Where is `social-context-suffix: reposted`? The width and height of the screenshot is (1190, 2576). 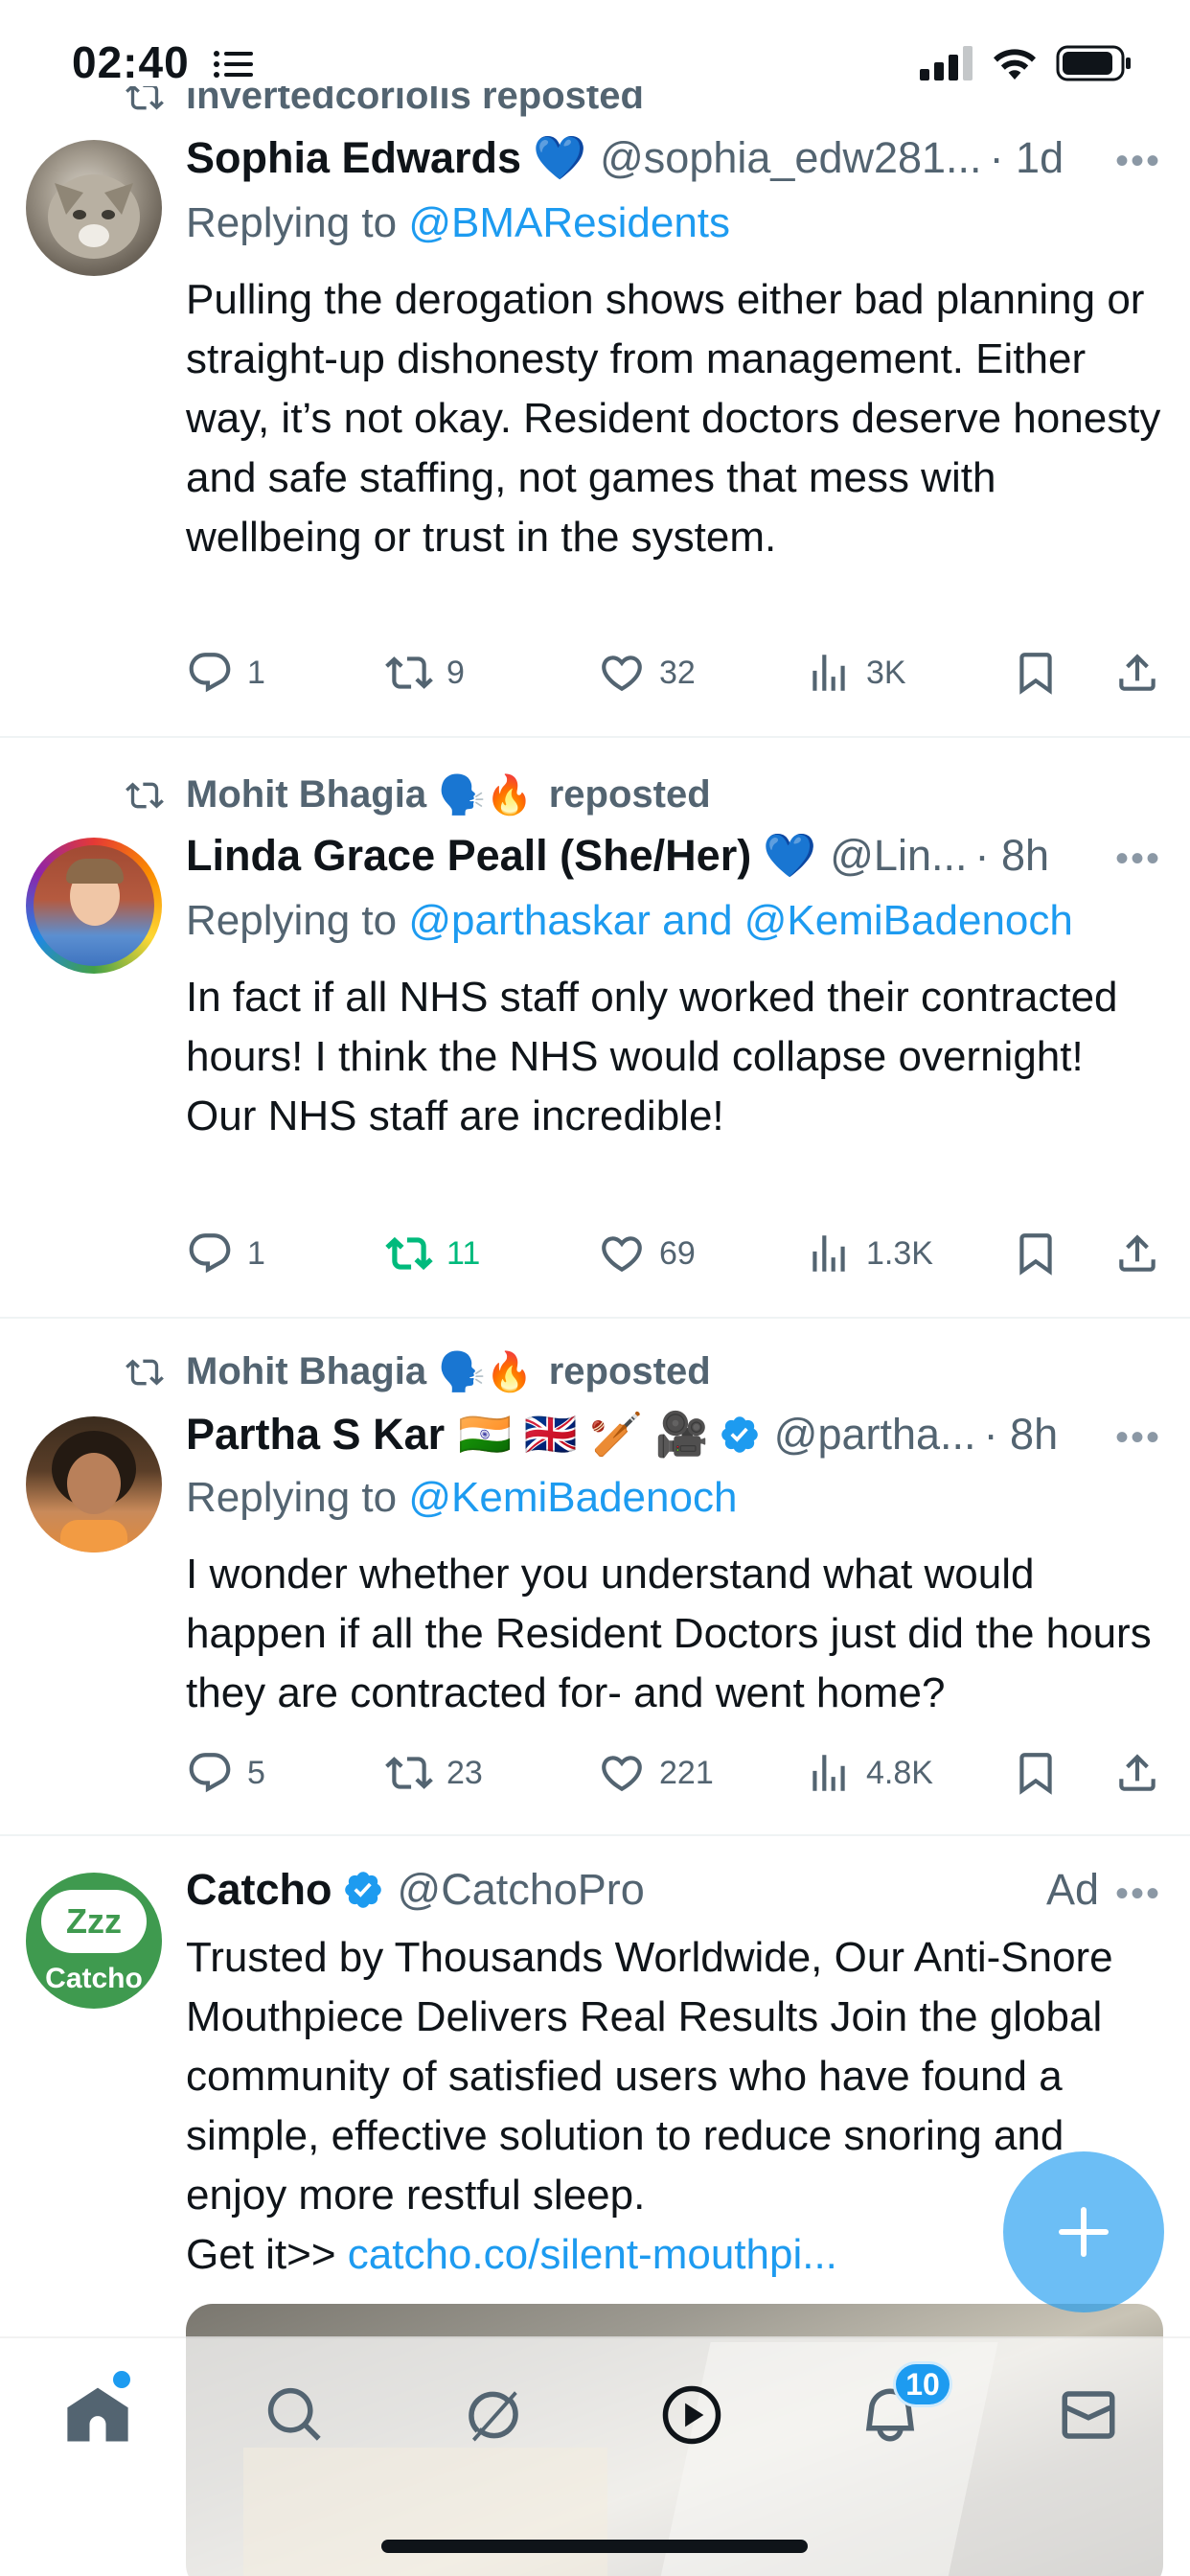
social-context-suffix: reposted is located at coordinates (630, 1371).